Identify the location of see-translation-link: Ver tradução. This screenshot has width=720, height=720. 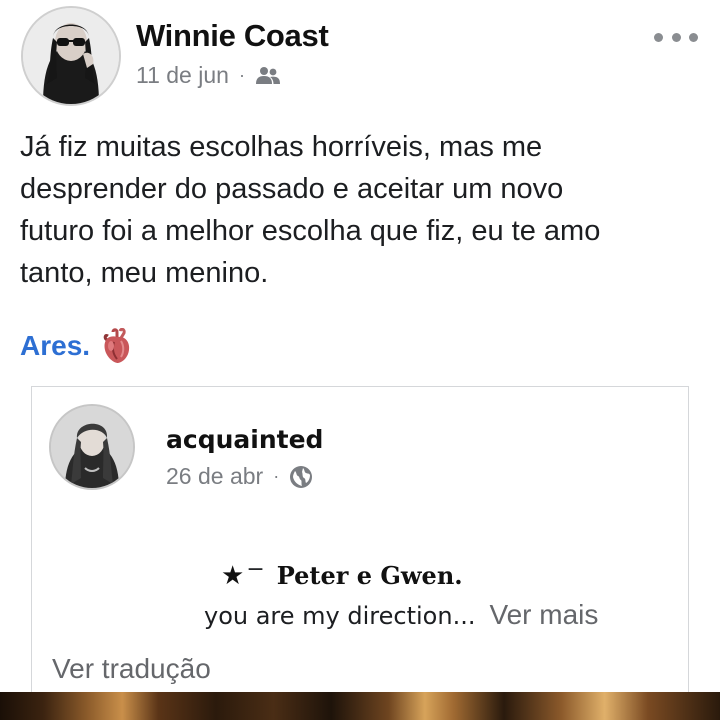
(131, 669).